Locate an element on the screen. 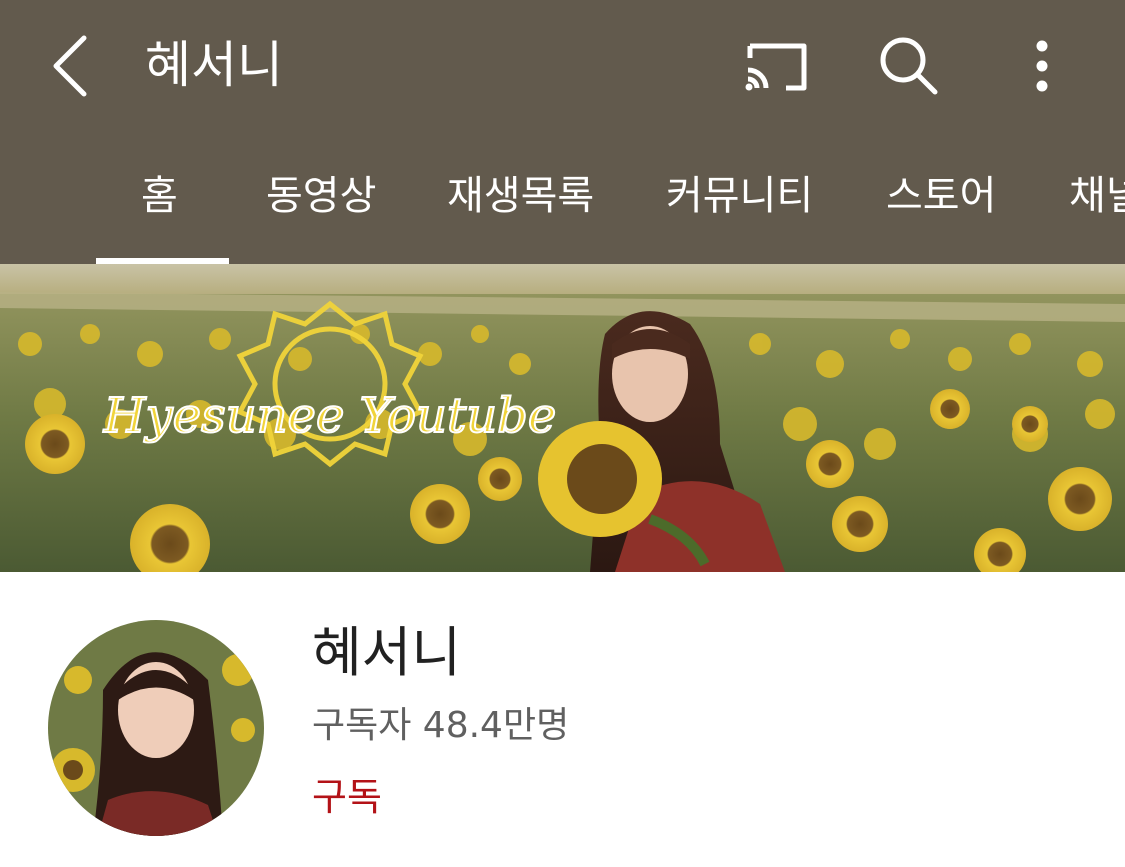 This screenshot has width=1125, height=867. tab-community: 커뮤니티 is located at coordinates (739, 207).